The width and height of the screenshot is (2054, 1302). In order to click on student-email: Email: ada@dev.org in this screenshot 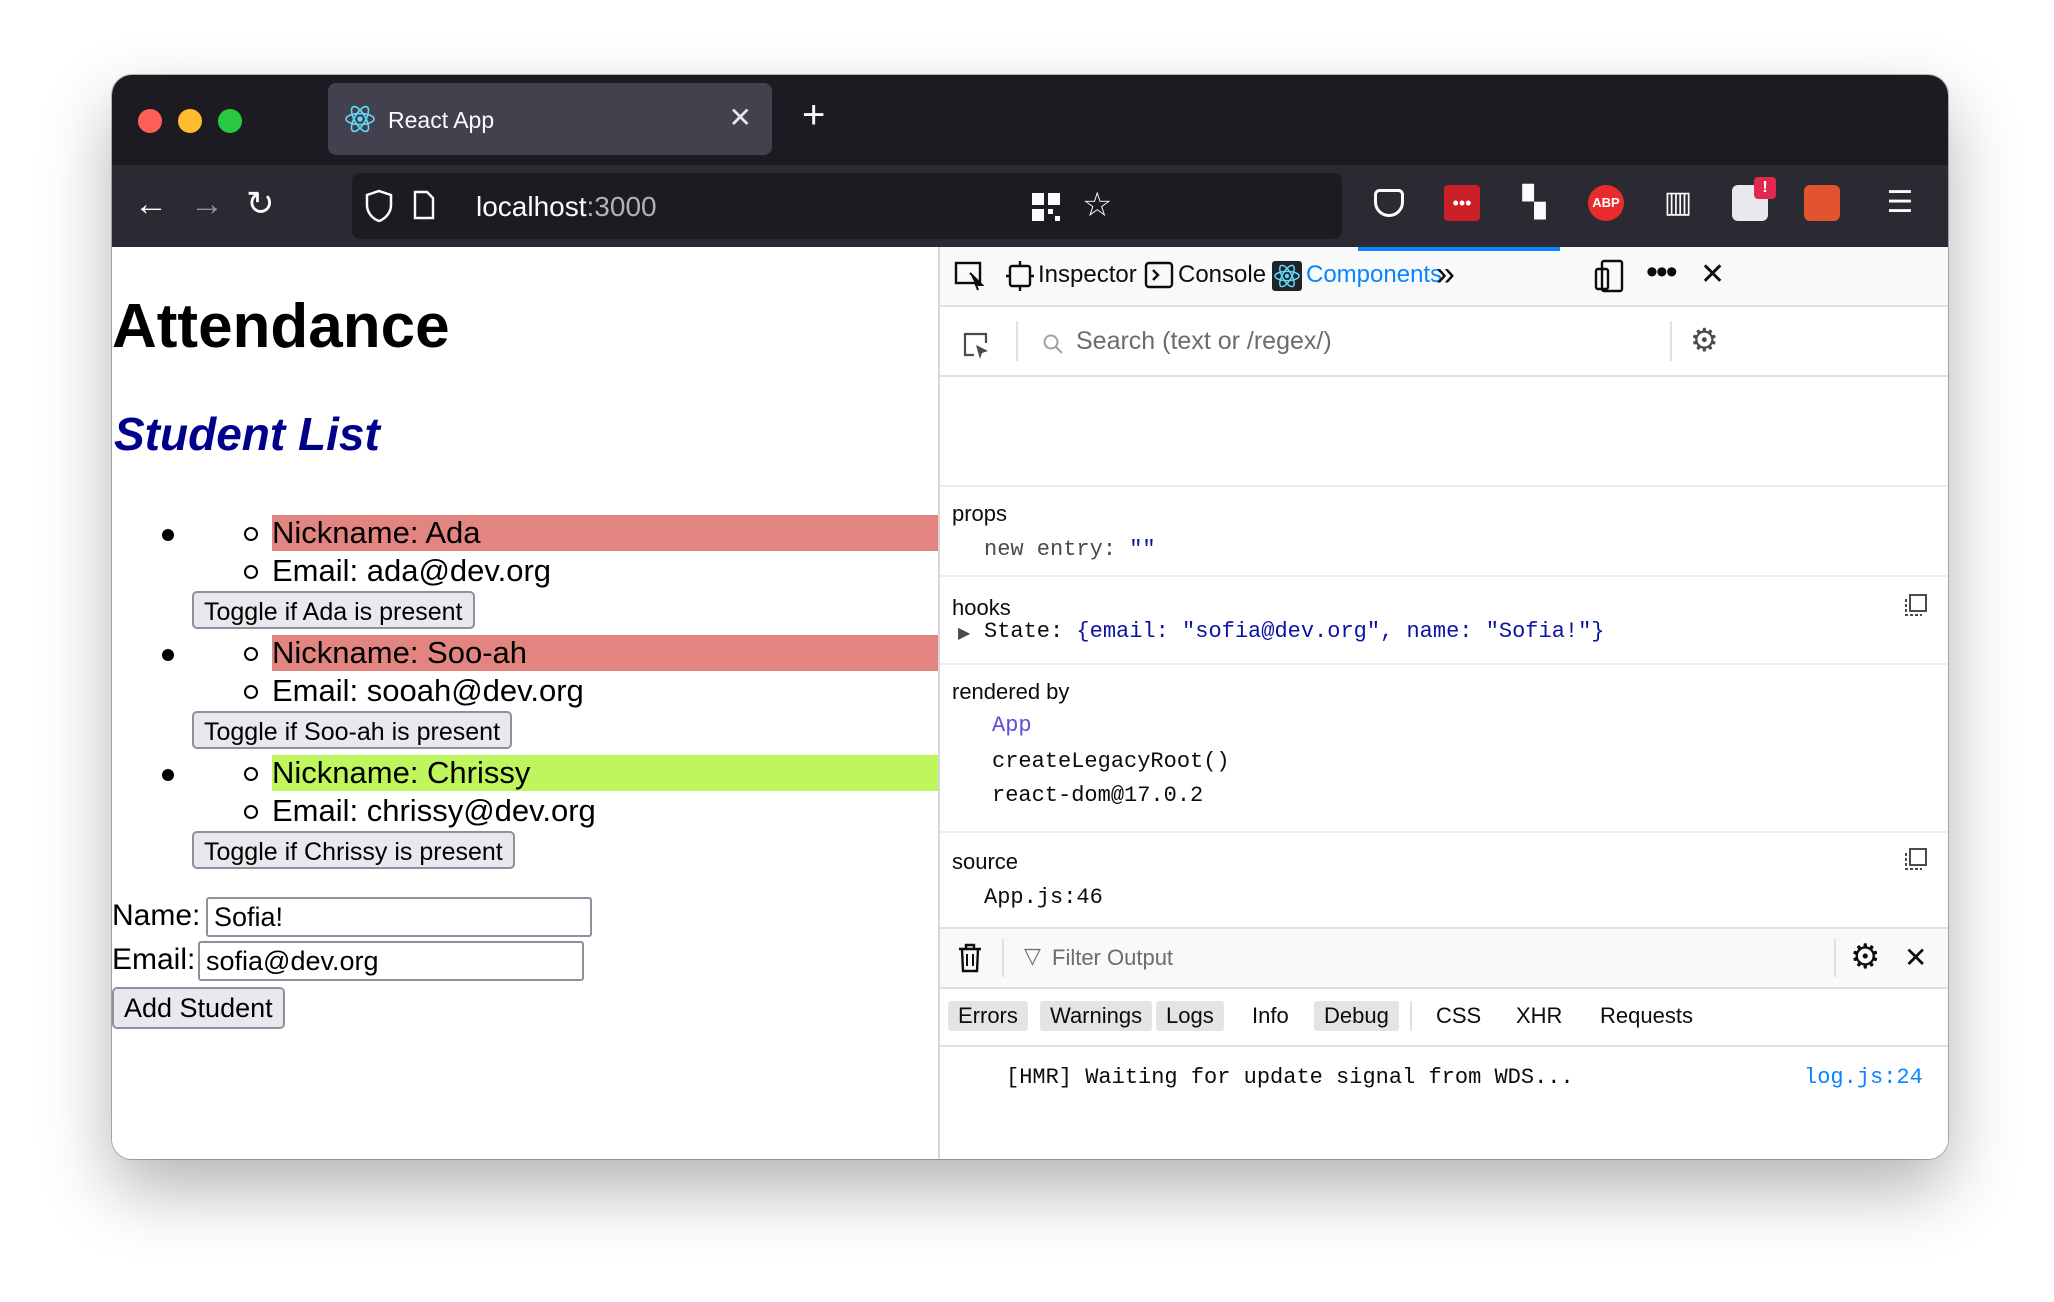, I will do `click(412, 570)`.